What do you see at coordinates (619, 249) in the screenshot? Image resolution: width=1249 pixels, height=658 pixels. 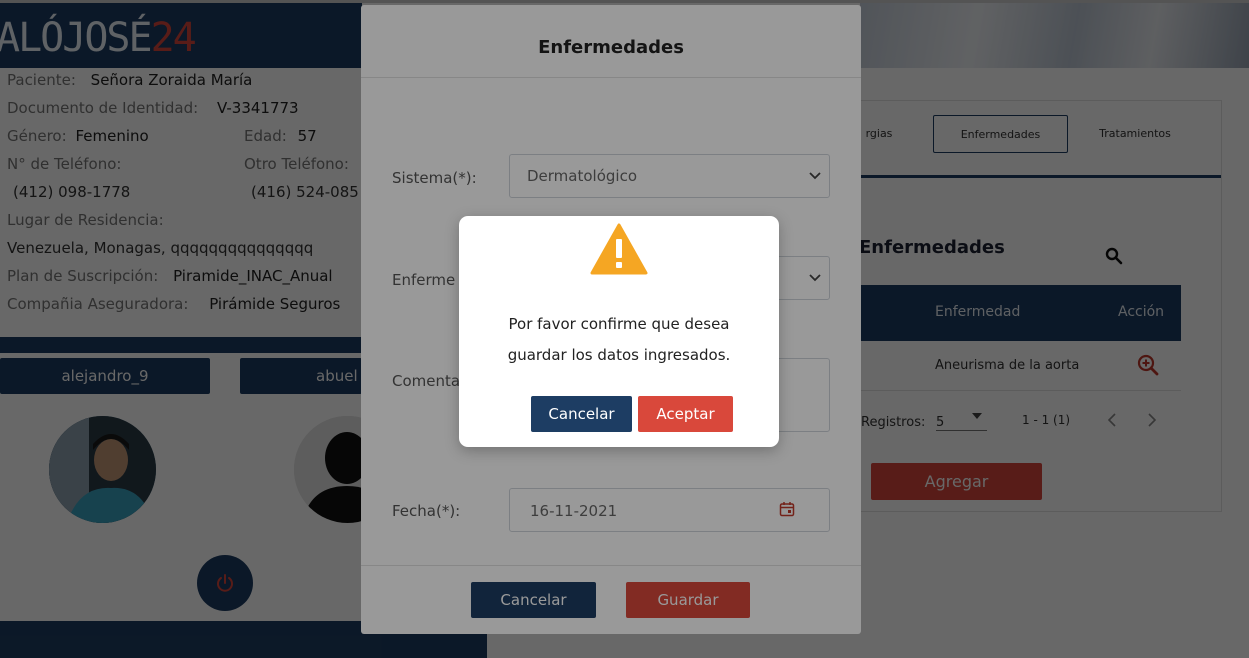 I see `warning-icon` at bounding box center [619, 249].